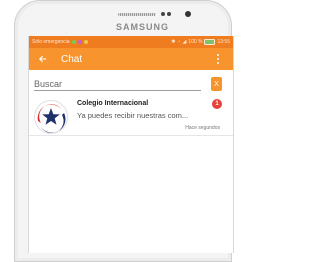 The height and width of the screenshot is (262, 320). Describe the element at coordinates (202, 128) in the screenshot. I see `chat-timestamp: Hace segundos` at that location.